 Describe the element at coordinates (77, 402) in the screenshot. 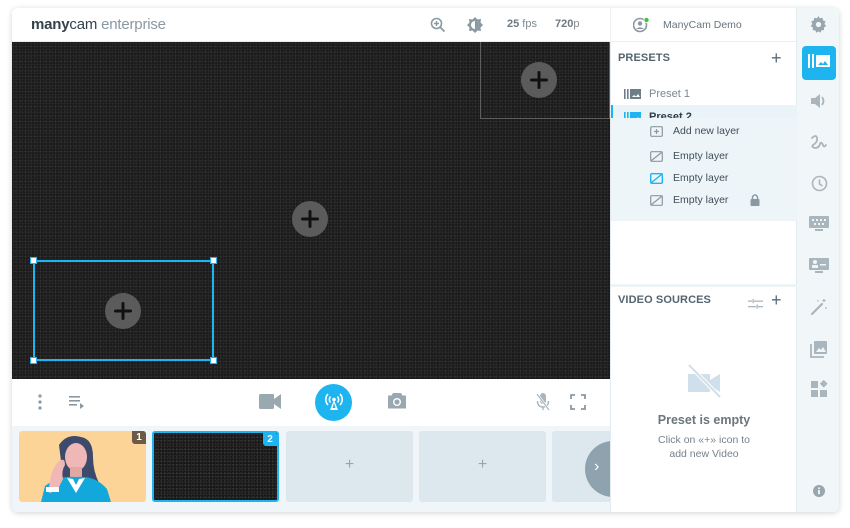

I see `playlist-icon` at that location.